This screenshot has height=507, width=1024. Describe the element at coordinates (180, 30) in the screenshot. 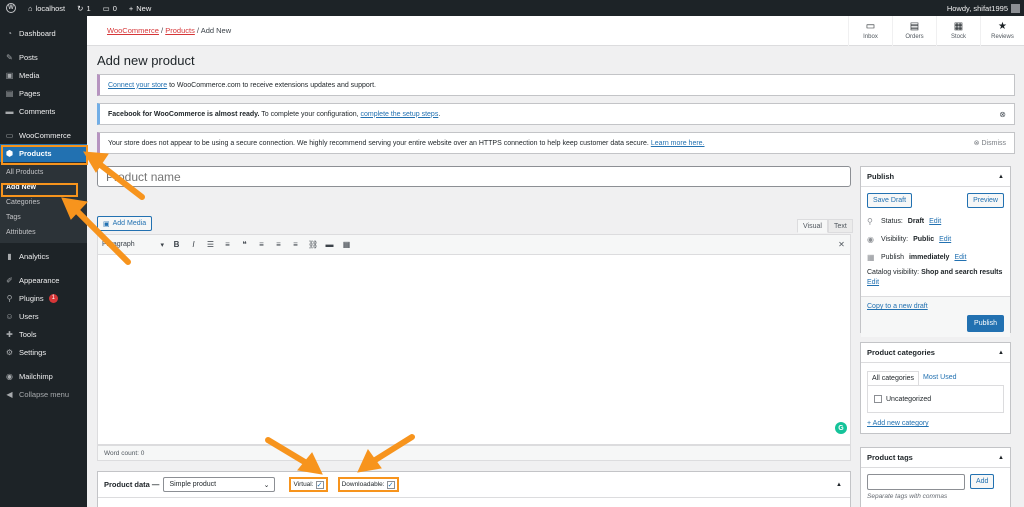

I see `breadcrumb-products: Products` at that location.